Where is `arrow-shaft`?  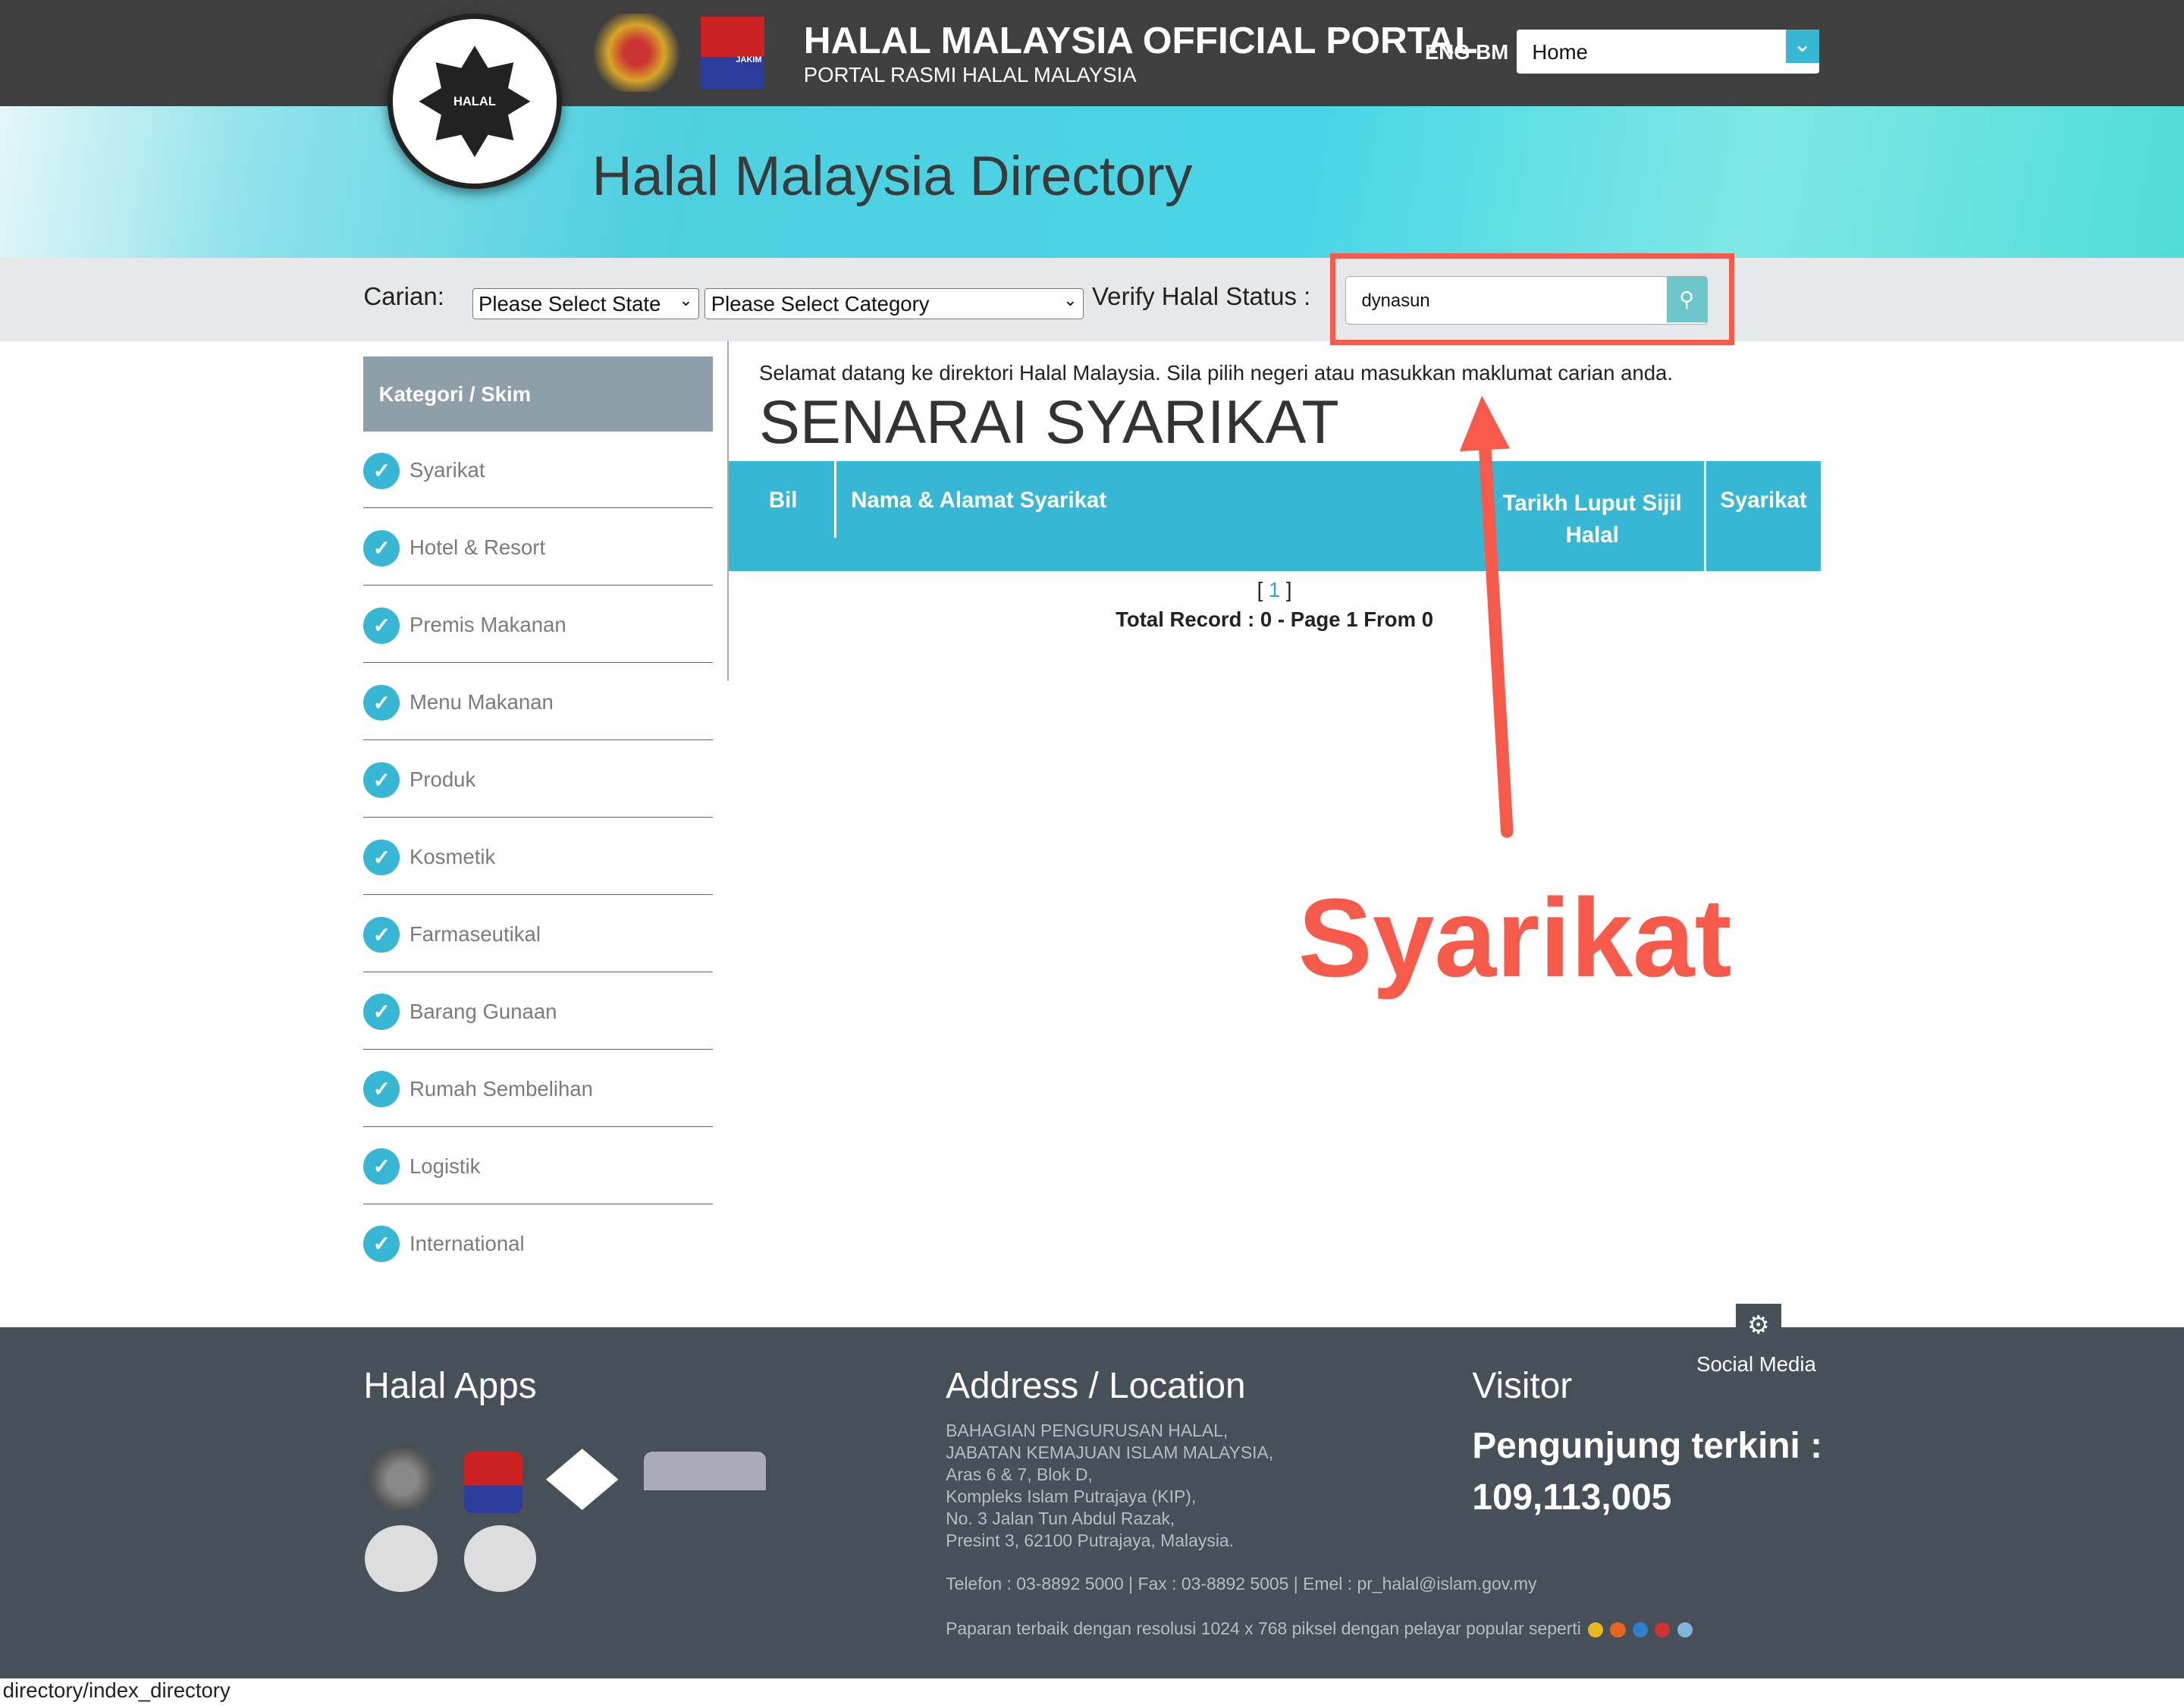
arrow-shaft is located at coordinates (1496, 637).